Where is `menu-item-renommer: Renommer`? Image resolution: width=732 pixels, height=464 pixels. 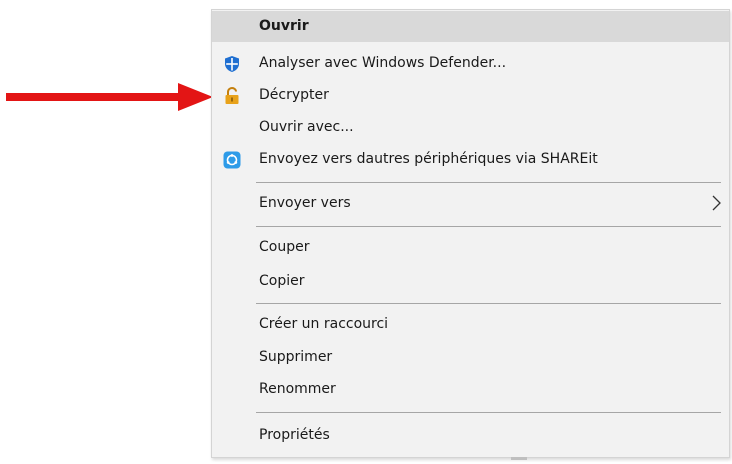 menu-item-renommer: Renommer is located at coordinates (470, 389).